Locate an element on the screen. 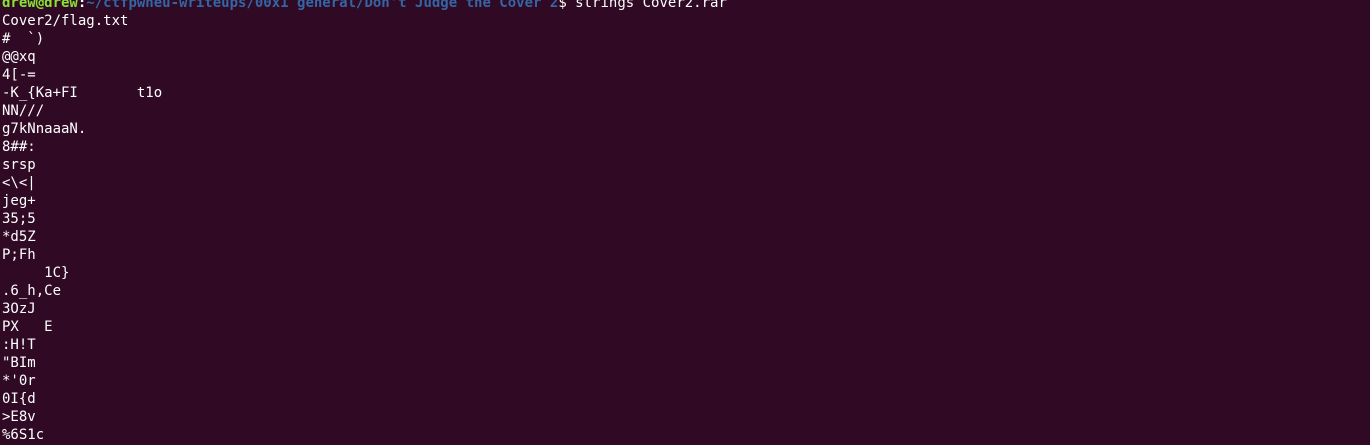  prompt-user-host: drew@drew is located at coordinates (40, 5).